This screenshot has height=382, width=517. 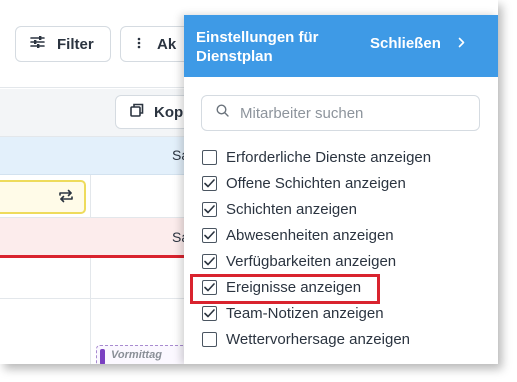 I want to click on option-label: Offene Schichten anzeigen, so click(x=316, y=183).